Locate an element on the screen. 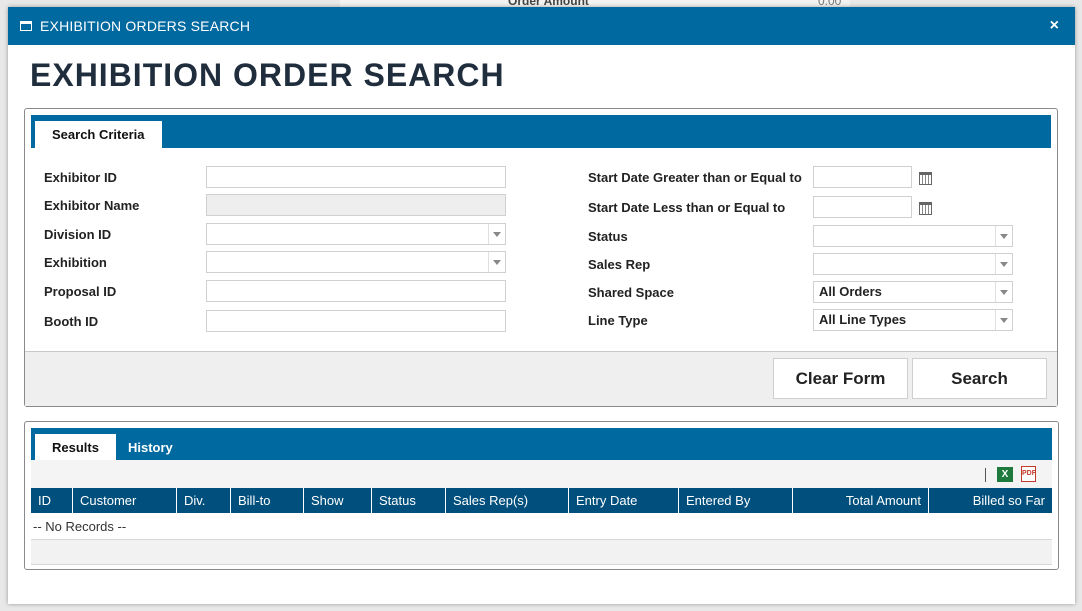 Image resolution: width=1082 pixels, height=611 pixels. search-button: Search is located at coordinates (979, 378).